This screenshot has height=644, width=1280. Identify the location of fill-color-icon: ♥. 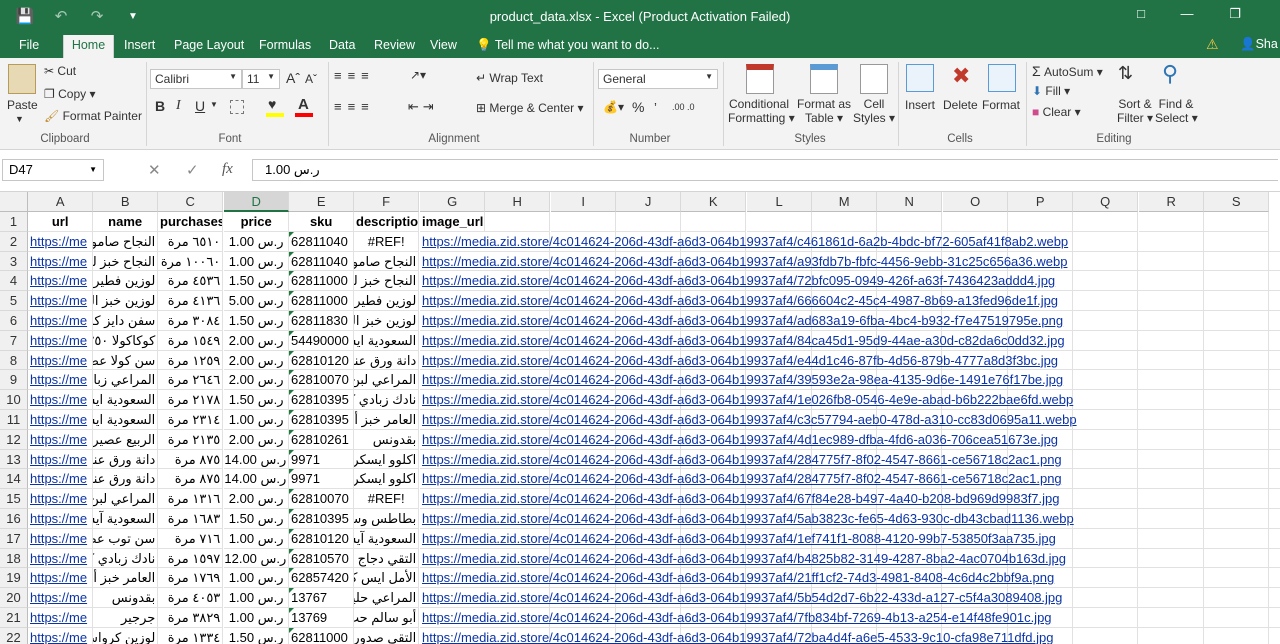
(272, 104).